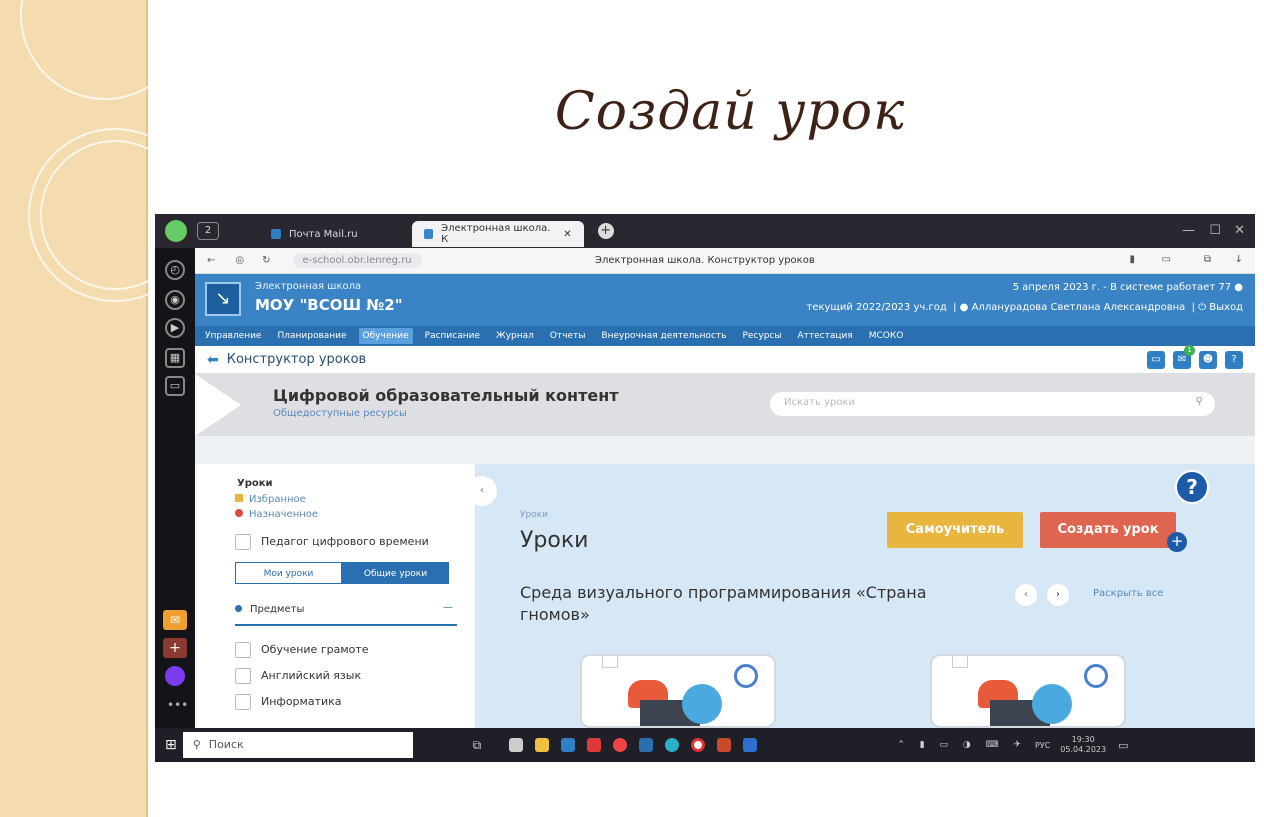 The height and width of the screenshot is (817, 1264). What do you see at coordinates (1108, 530) in the screenshot?
I see `create-lesson-button: Создать урок` at bounding box center [1108, 530].